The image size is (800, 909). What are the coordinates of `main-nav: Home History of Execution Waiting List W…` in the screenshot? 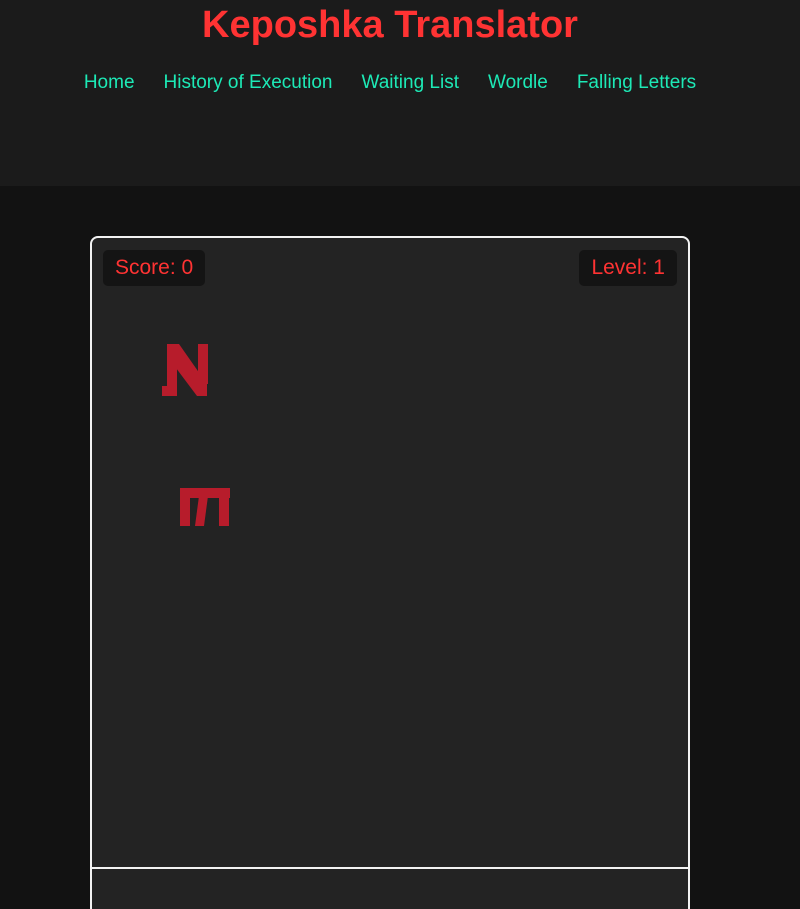 It's located at (390, 83).